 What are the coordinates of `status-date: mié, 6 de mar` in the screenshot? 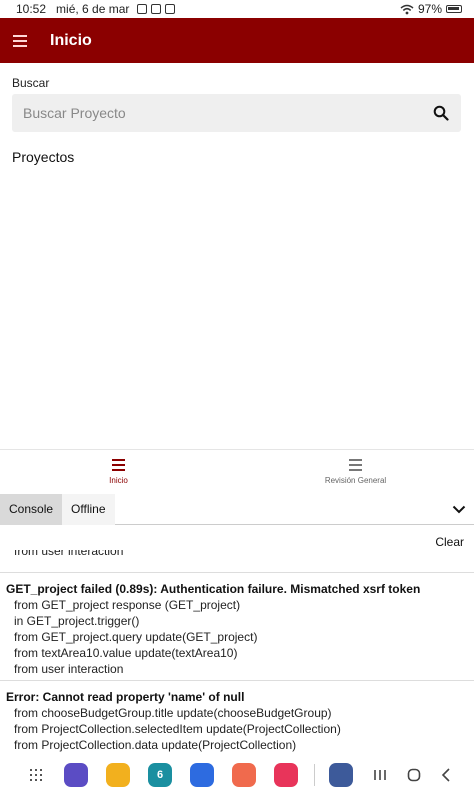 It's located at (93, 9).